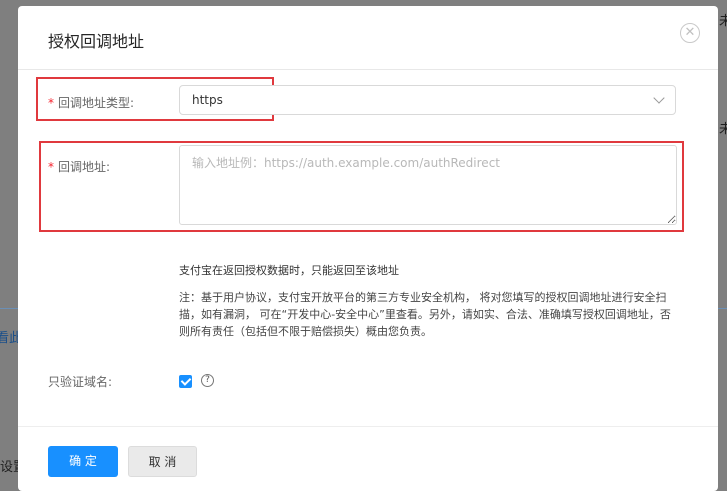  I want to click on question-circle-icon: ?, so click(207, 380).